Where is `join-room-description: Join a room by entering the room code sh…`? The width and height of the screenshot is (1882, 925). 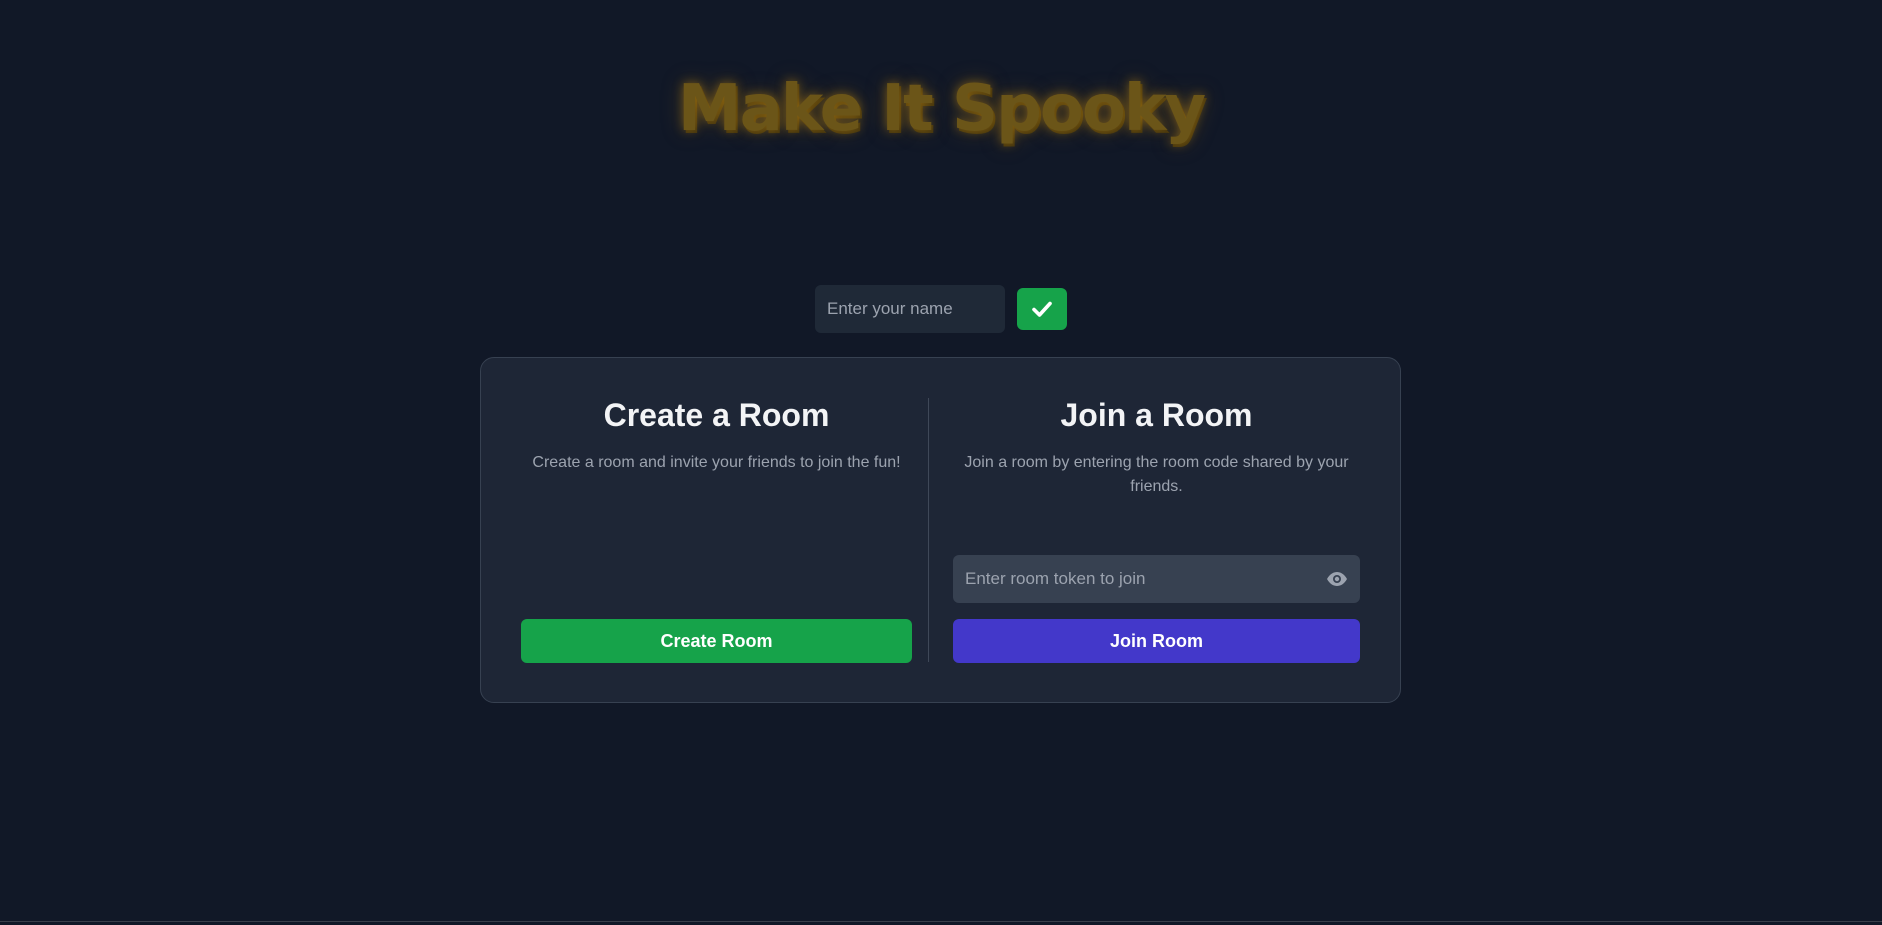
join-room-description: Join a room by entering the room code sh… is located at coordinates (1156, 474).